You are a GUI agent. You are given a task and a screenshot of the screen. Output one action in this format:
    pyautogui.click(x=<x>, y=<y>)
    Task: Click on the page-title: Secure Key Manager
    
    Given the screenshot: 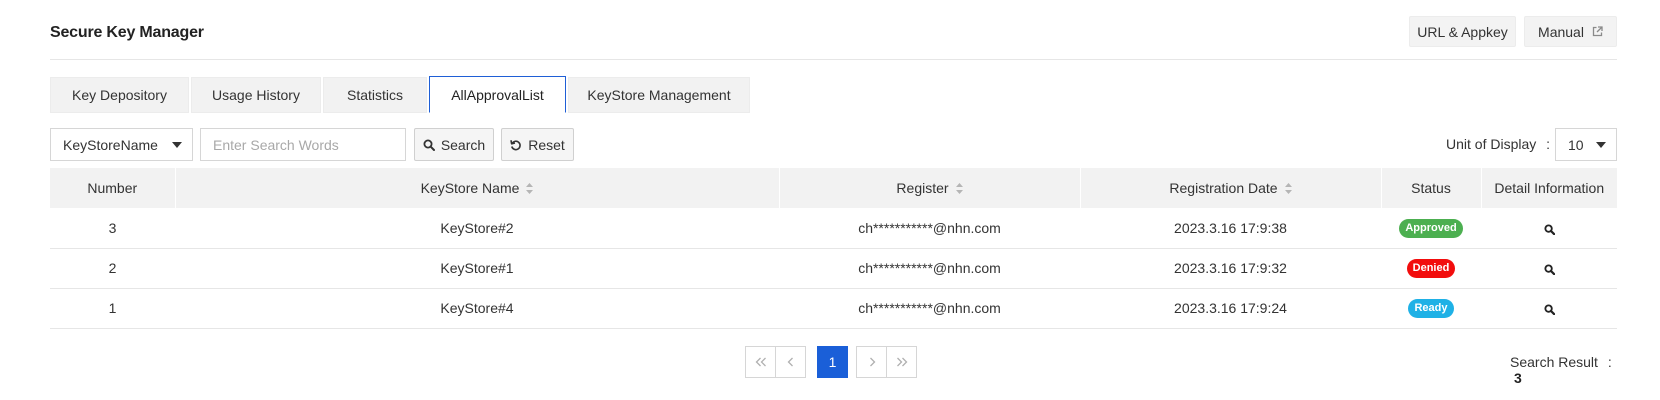 What is the action you would take?
    pyautogui.click(x=127, y=32)
    